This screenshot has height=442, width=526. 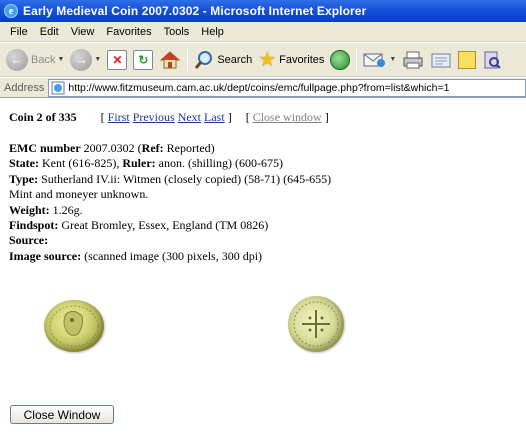 I want to click on forward-button: → ▼, so click(x=85, y=60).